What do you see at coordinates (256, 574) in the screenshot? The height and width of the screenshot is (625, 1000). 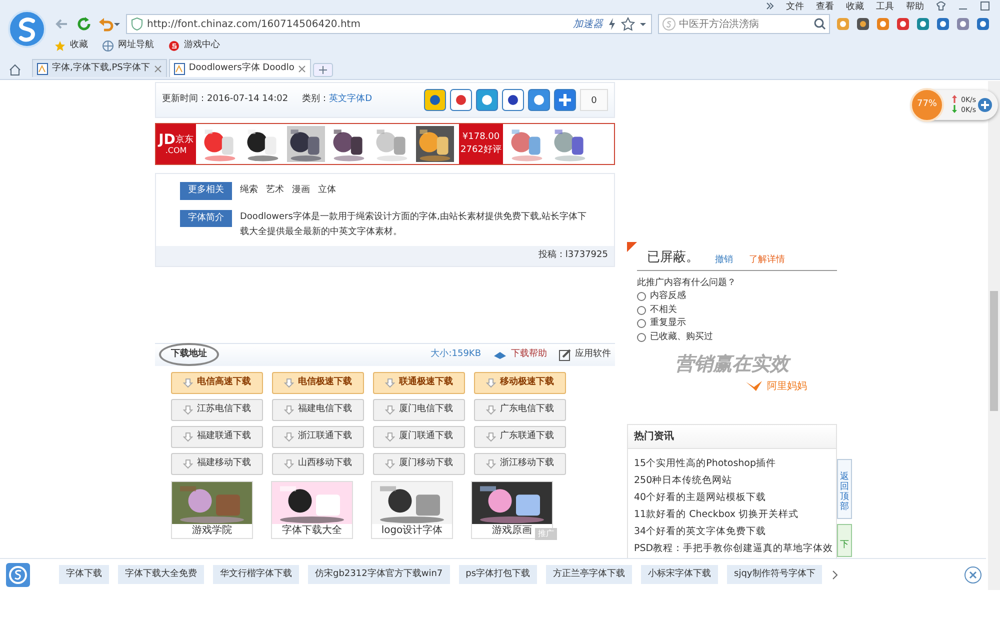 I see `search-chip: 华文行楷字体下载` at bounding box center [256, 574].